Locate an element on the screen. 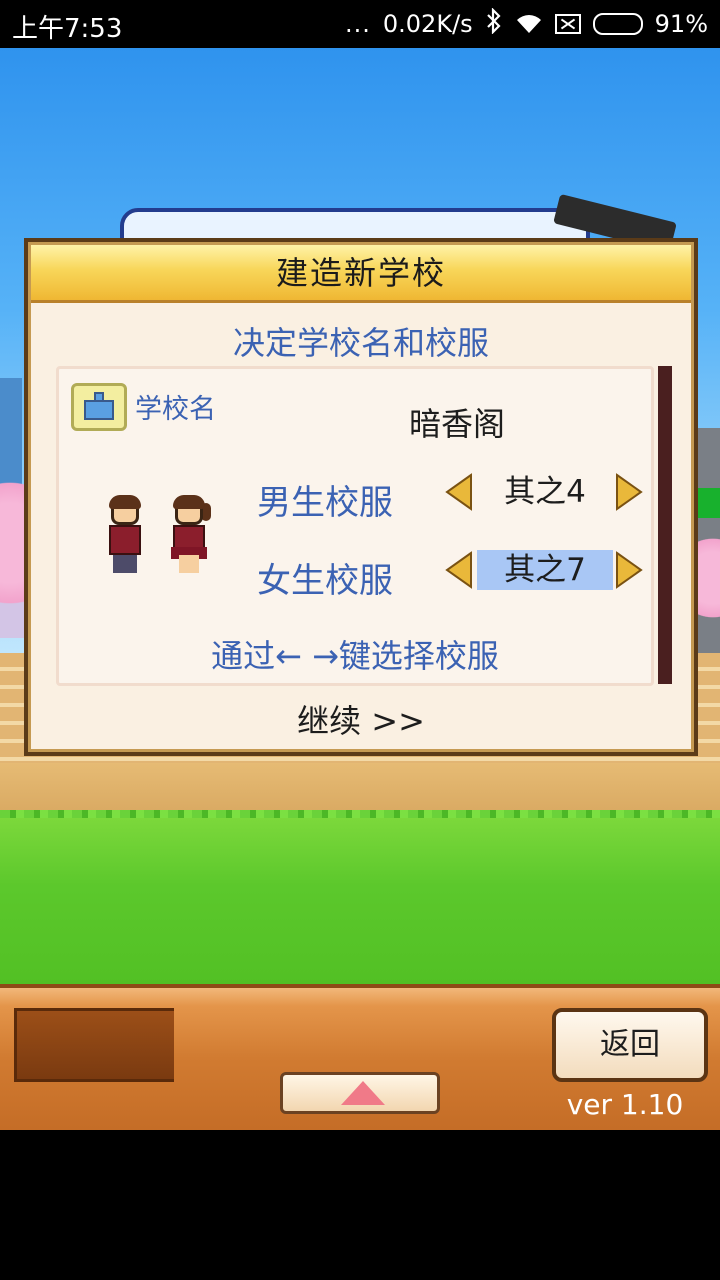 The height and width of the screenshot is (1280, 720). continue-button: 继续 >> is located at coordinates (361, 719).